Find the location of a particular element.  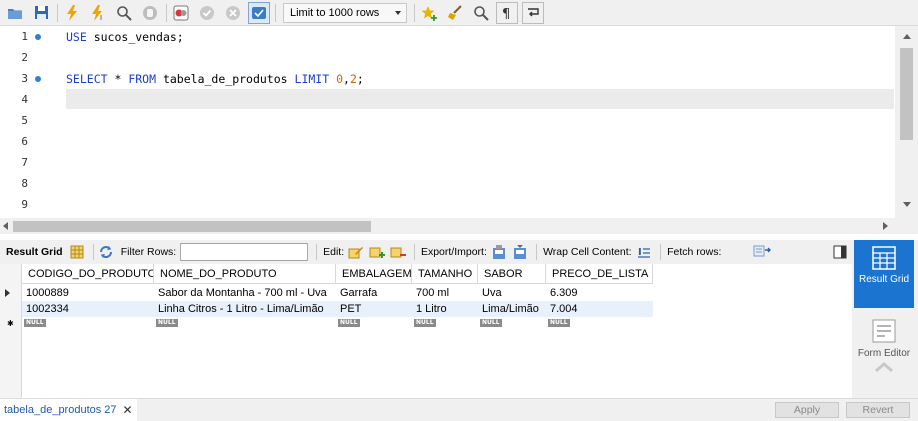

export-icon is located at coordinates (499, 252).